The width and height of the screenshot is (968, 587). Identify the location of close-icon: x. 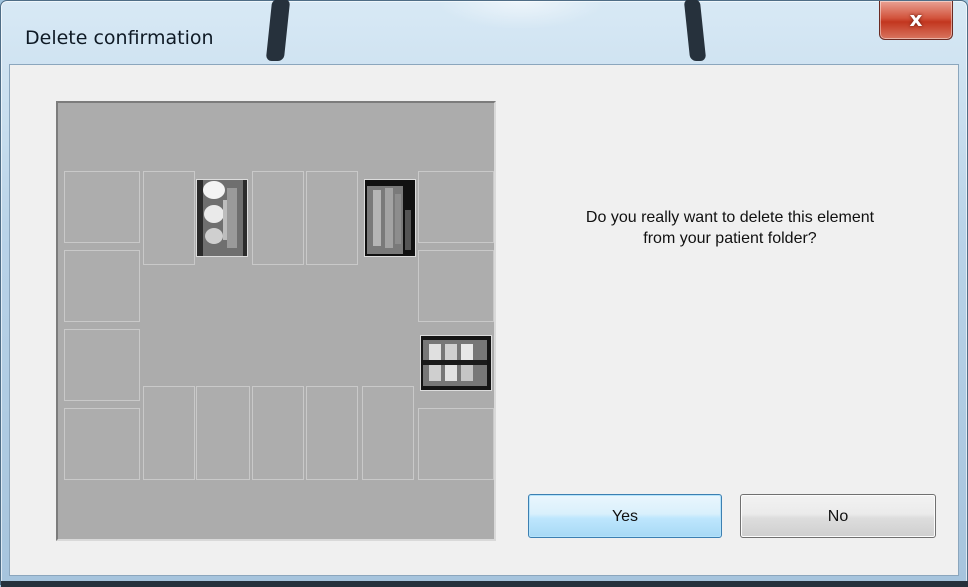
(916, 19).